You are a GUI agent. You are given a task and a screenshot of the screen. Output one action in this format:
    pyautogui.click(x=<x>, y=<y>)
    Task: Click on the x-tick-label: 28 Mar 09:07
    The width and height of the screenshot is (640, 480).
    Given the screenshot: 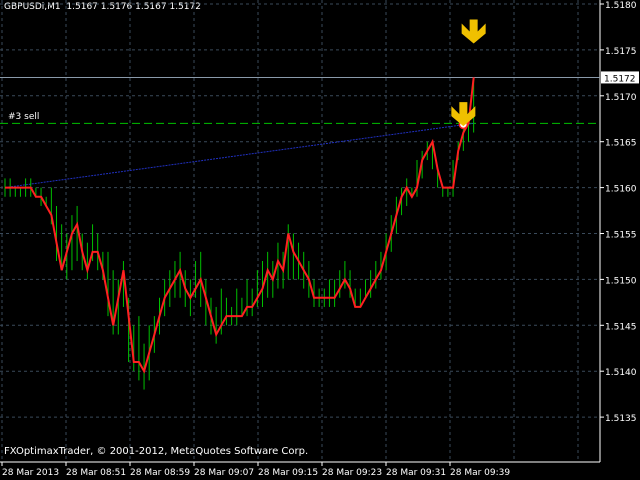 What is the action you would take?
    pyautogui.click(x=224, y=473)
    